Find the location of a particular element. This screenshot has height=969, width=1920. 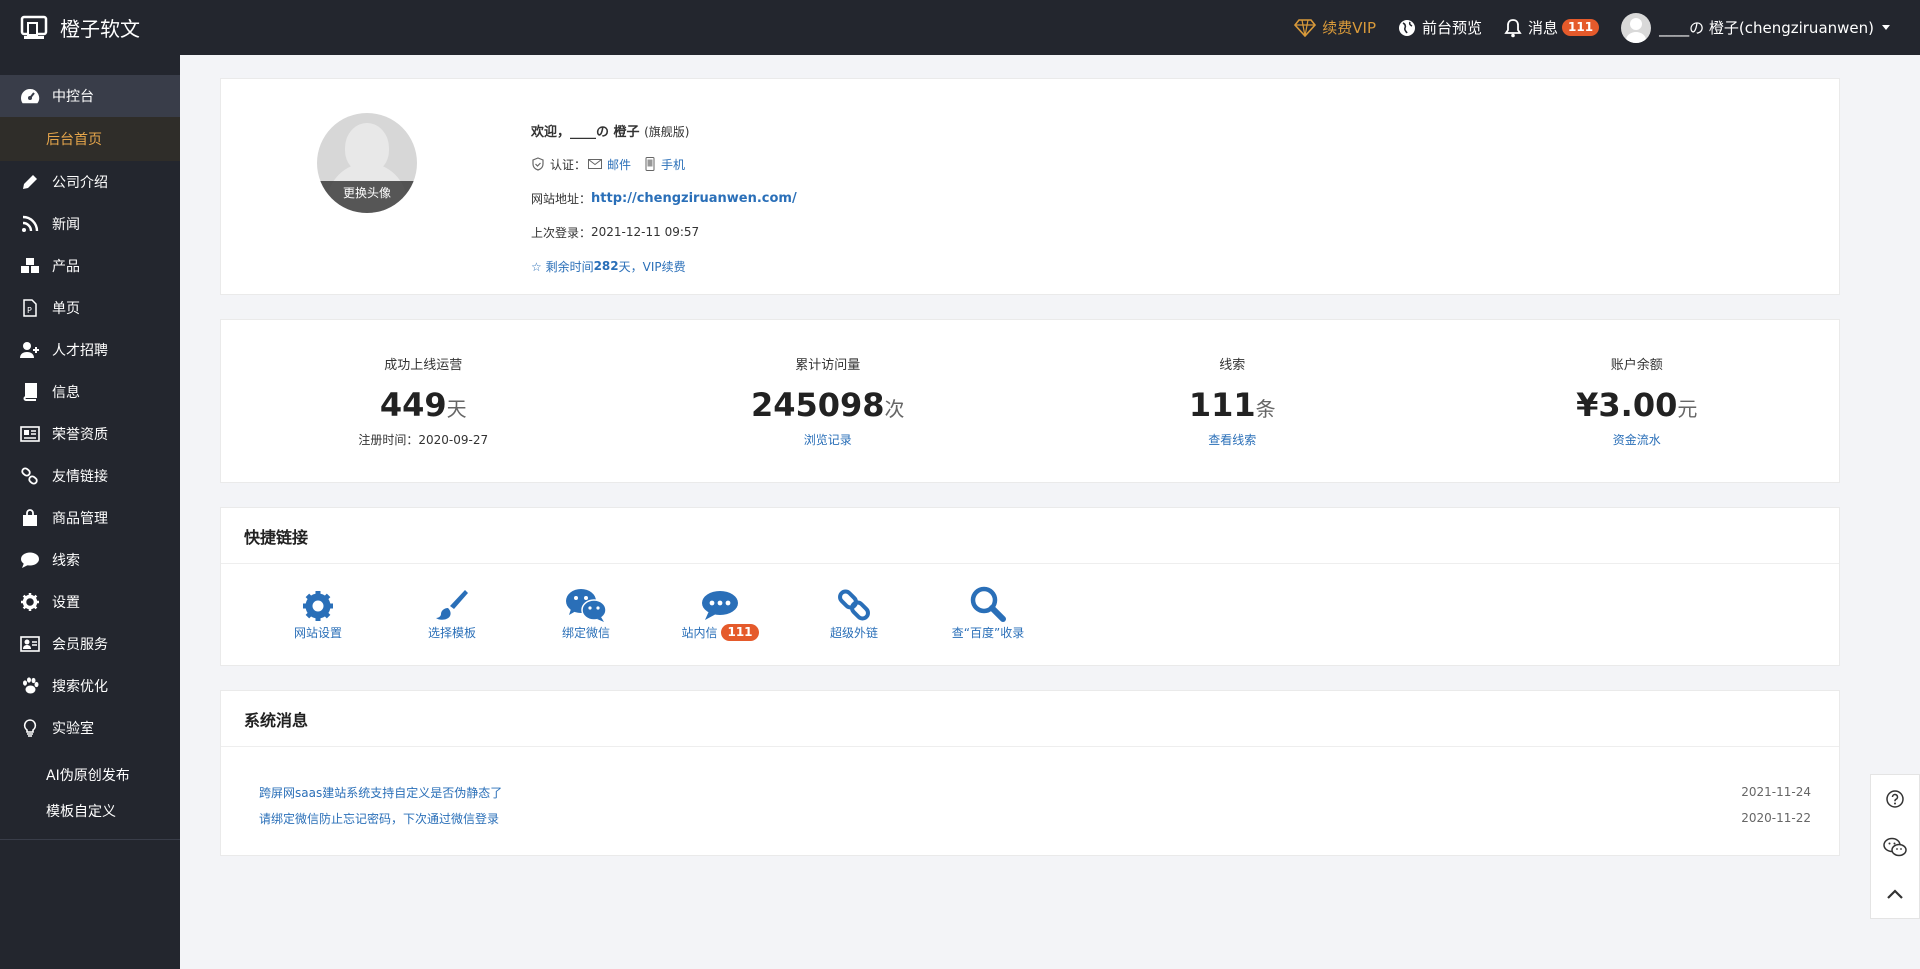

wechat-icon is located at coordinates (1895, 846).